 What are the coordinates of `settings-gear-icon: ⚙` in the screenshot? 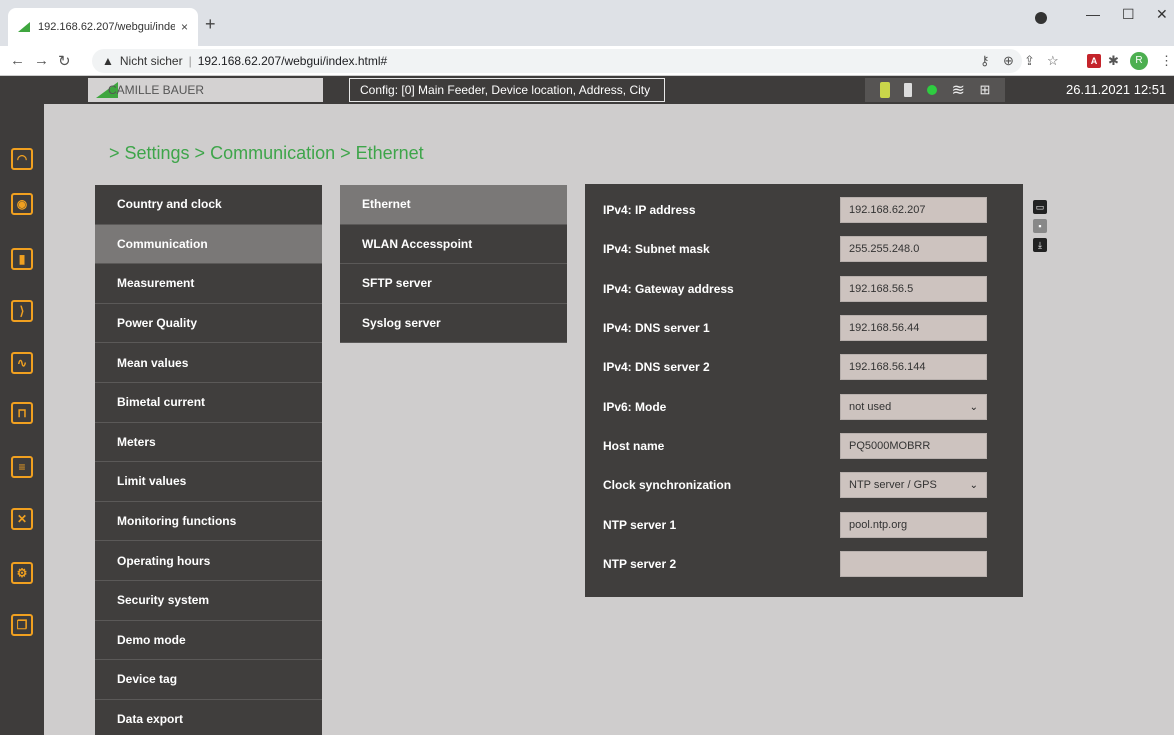 It's located at (22, 573).